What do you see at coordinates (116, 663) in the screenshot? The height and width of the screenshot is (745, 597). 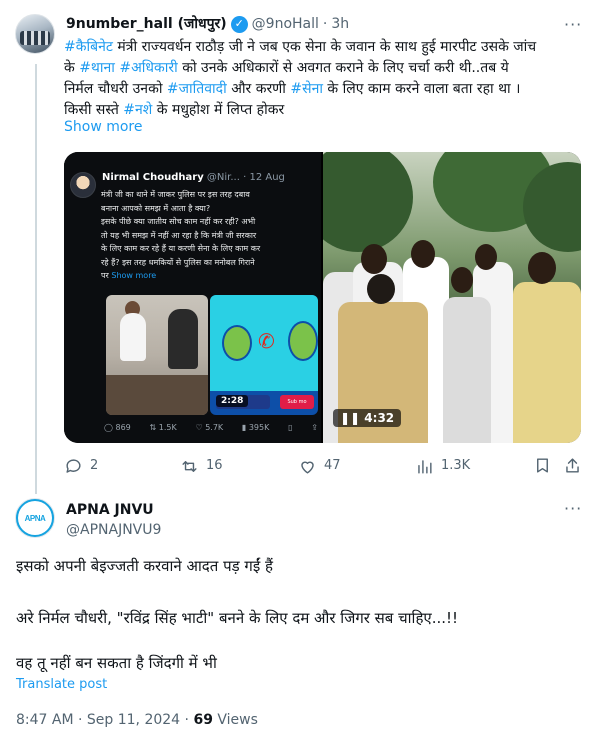 I see `tweet-body-line: वह तू नहीं बन सकता है जिंदगी में भी` at bounding box center [116, 663].